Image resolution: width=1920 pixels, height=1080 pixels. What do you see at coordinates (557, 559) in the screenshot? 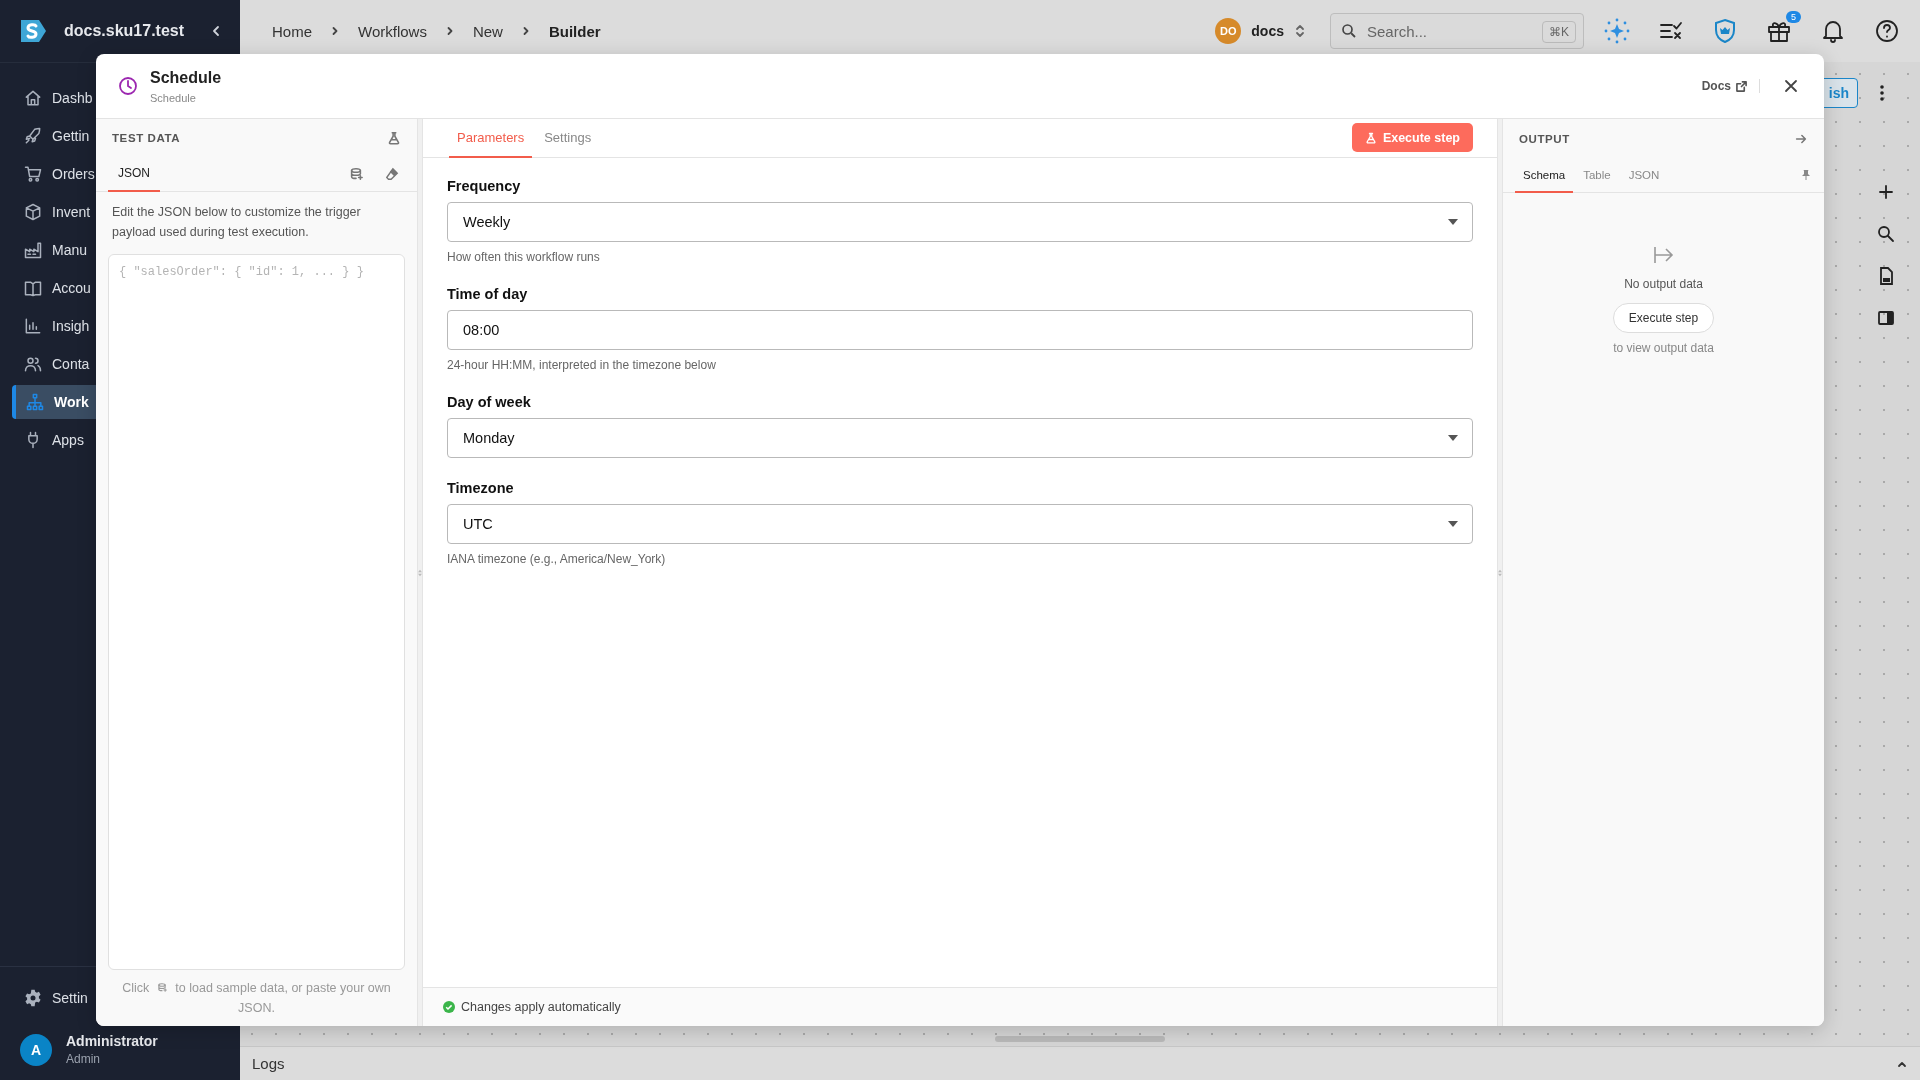
I see `help-text: IANA timezone (e.g., America/New_York)` at bounding box center [557, 559].